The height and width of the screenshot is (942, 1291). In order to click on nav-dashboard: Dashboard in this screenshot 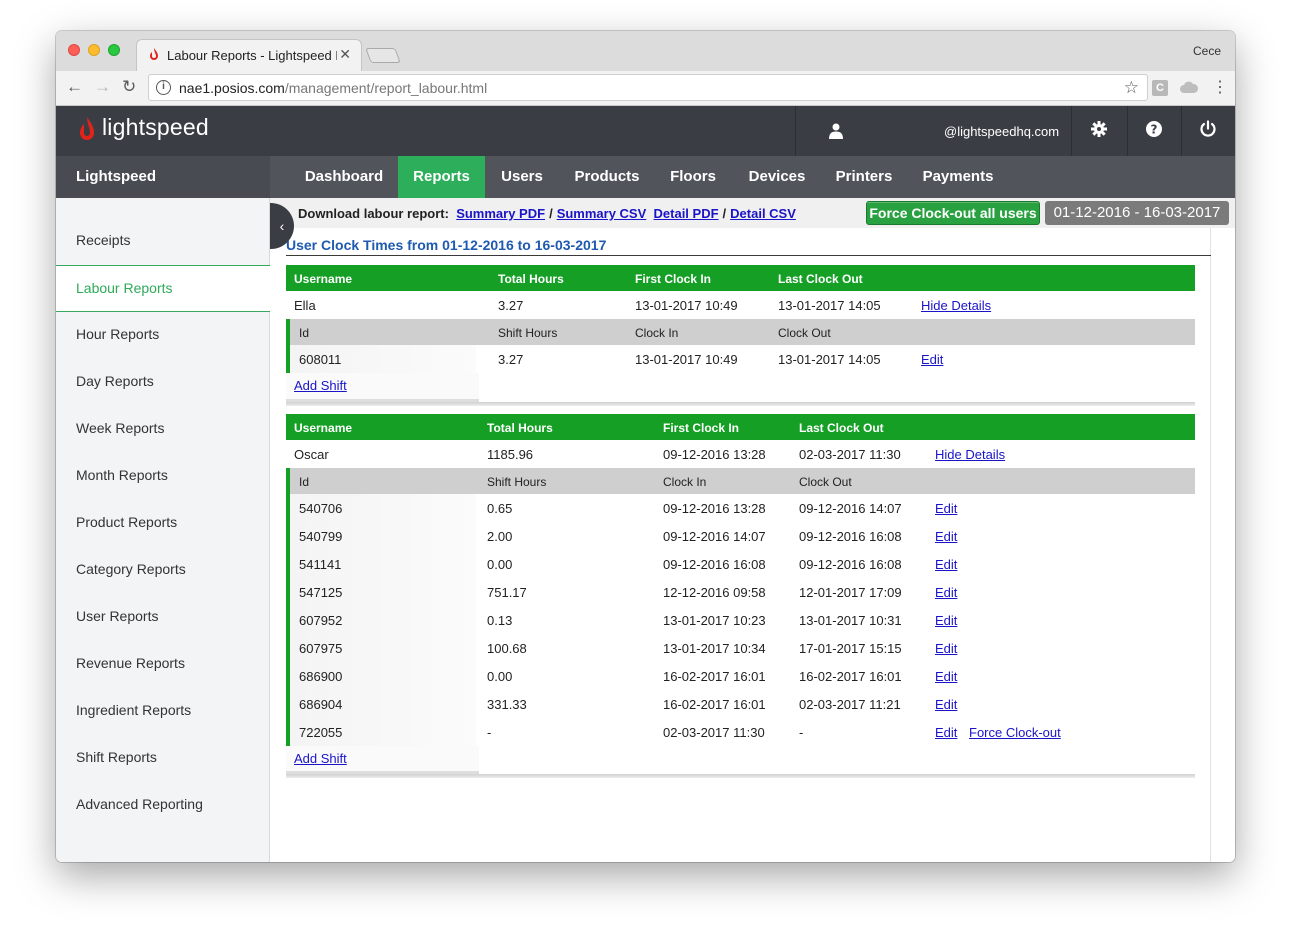, I will do `click(344, 177)`.